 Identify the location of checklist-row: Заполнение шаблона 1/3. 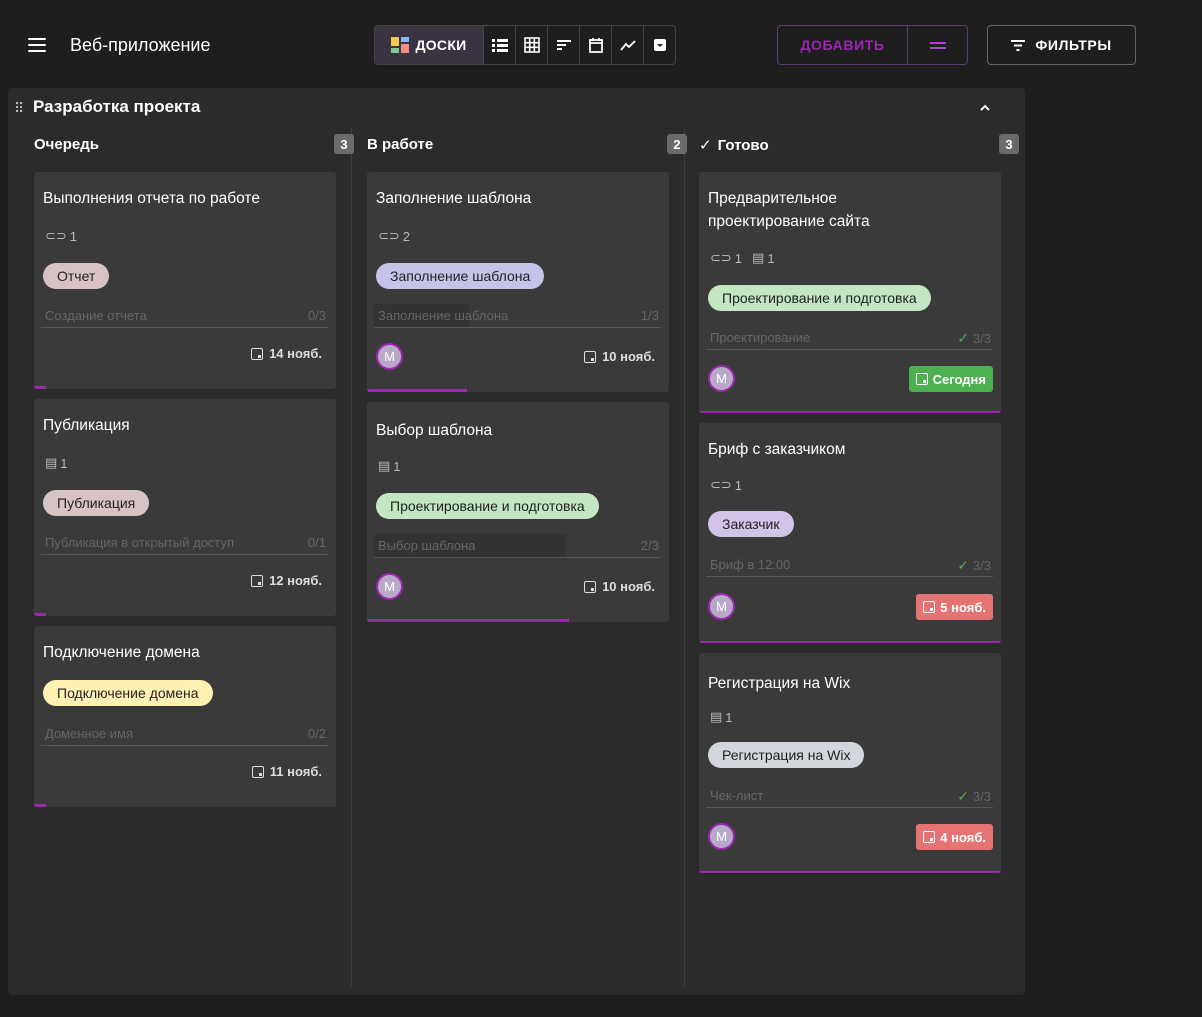
(517, 316).